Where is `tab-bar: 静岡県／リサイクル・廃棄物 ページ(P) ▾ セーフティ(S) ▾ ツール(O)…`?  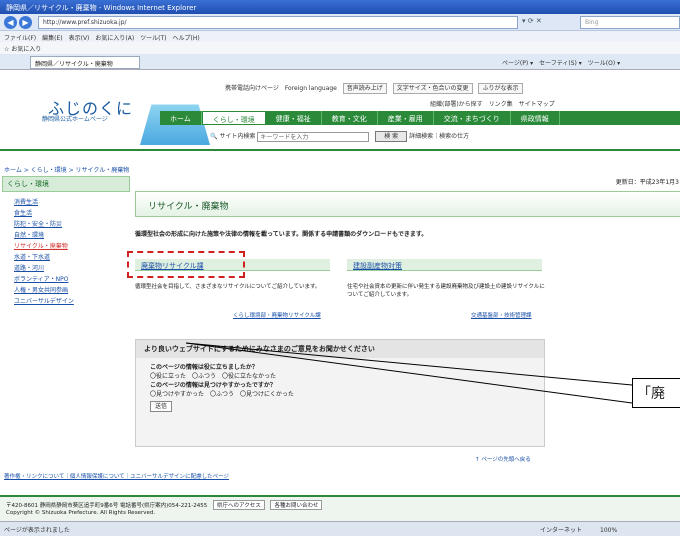 tab-bar: 静岡県／リサイクル・廃棄物 ページ(P) ▾ セーフティ(S) ▾ ツール(O)… is located at coordinates (340, 62).